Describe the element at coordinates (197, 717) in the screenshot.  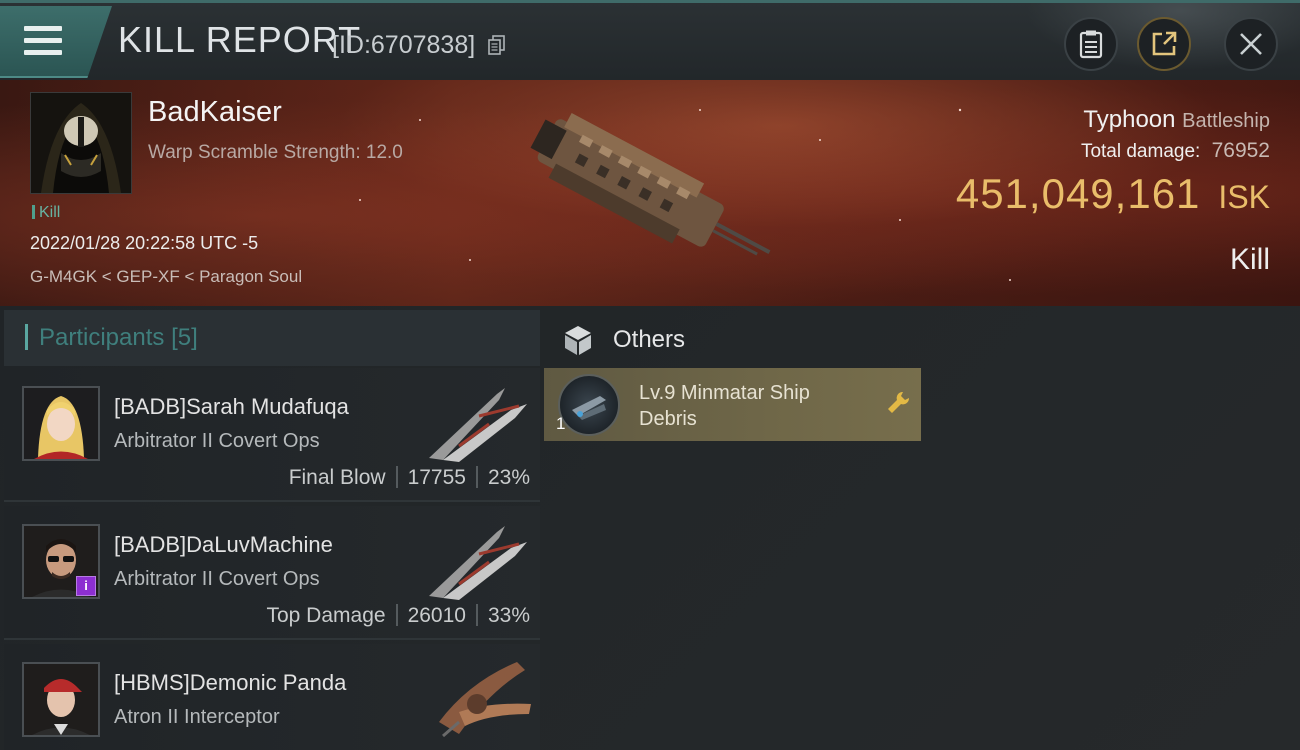
I see `participant-ship: Atron II Interceptor` at that location.